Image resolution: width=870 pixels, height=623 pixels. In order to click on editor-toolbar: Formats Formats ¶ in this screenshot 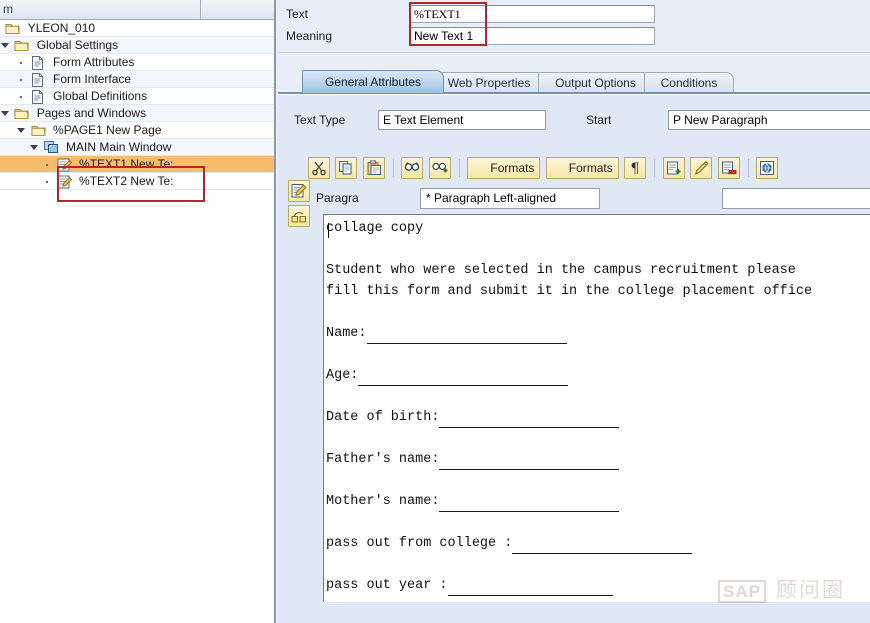, I will do `click(544, 169)`.